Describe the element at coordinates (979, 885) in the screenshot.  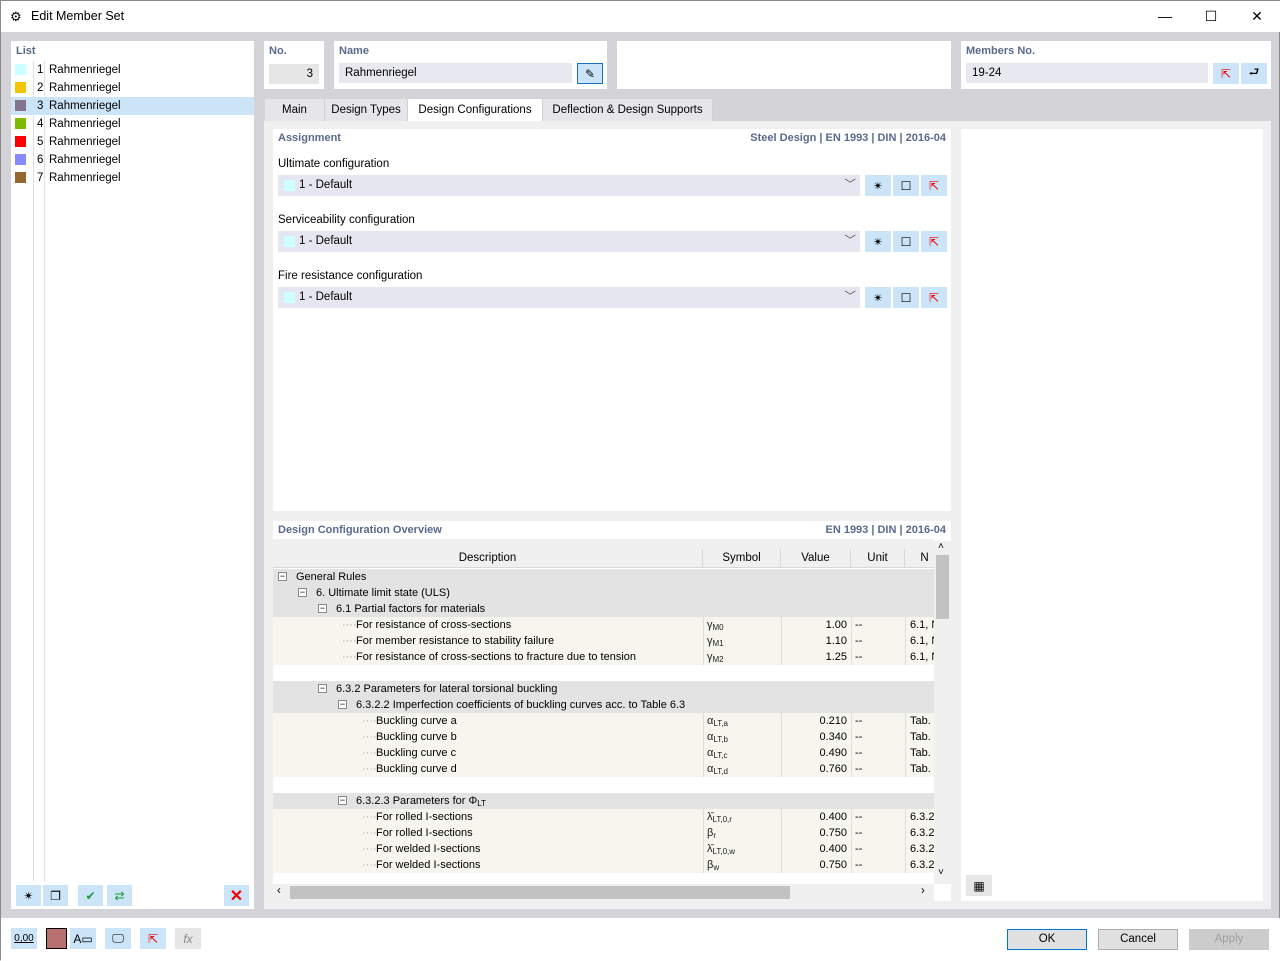
I see `preview-options-icon: ▦` at that location.